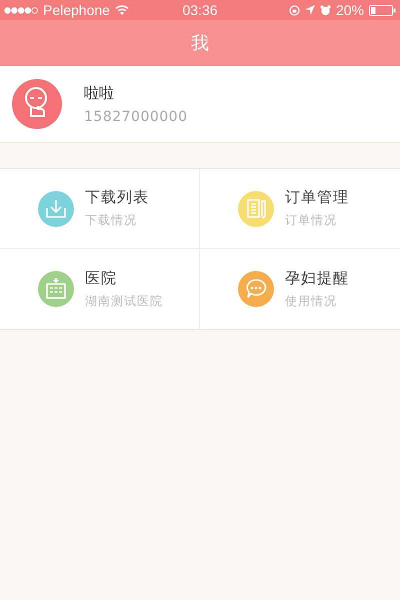 The height and width of the screenshot is (600, 400). What do you see at coordinates (100, 209) in the screenshot?
I see `menu-tile: 下载列表 下载情况` at bounding box center [100, 209].